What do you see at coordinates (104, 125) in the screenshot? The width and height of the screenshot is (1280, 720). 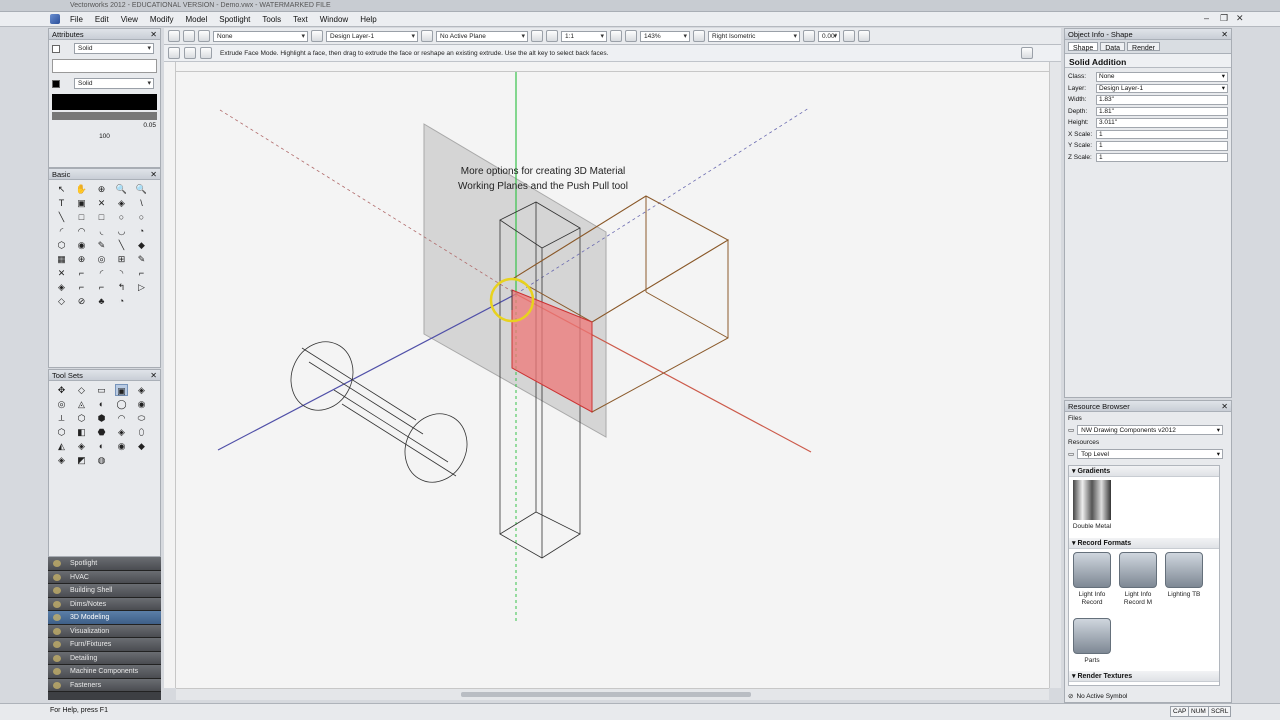 I see `line-thickness-value: 0.05` at bounding box center [104, 125].